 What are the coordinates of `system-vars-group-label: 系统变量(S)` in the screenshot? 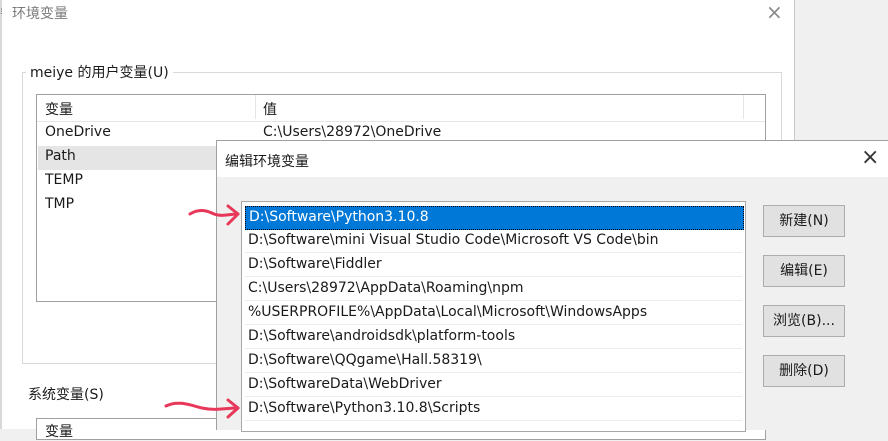 It's located at (66, 395).